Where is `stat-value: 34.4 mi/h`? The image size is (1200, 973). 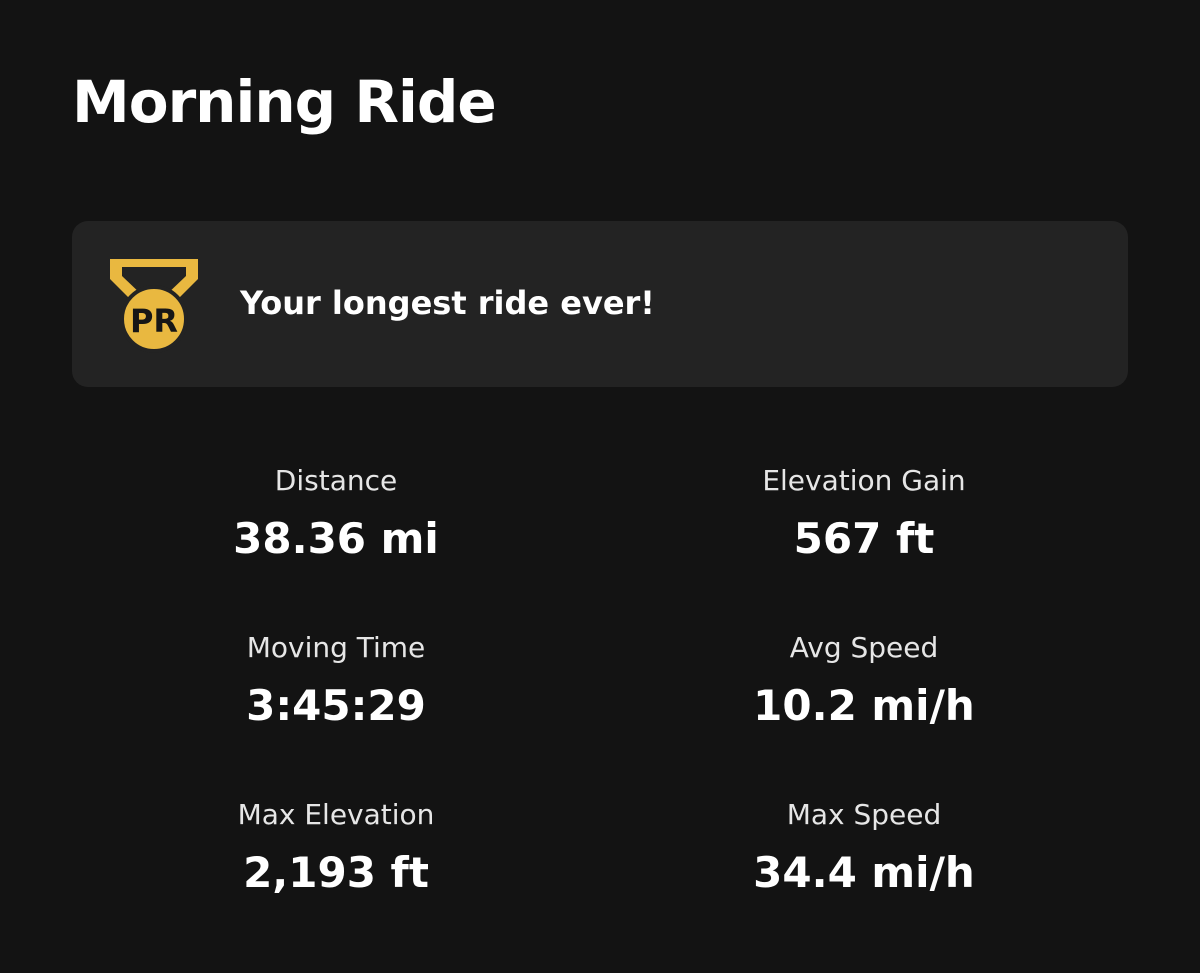
stat-value: 34.4 mi/h is located at coordinates (864, 872).